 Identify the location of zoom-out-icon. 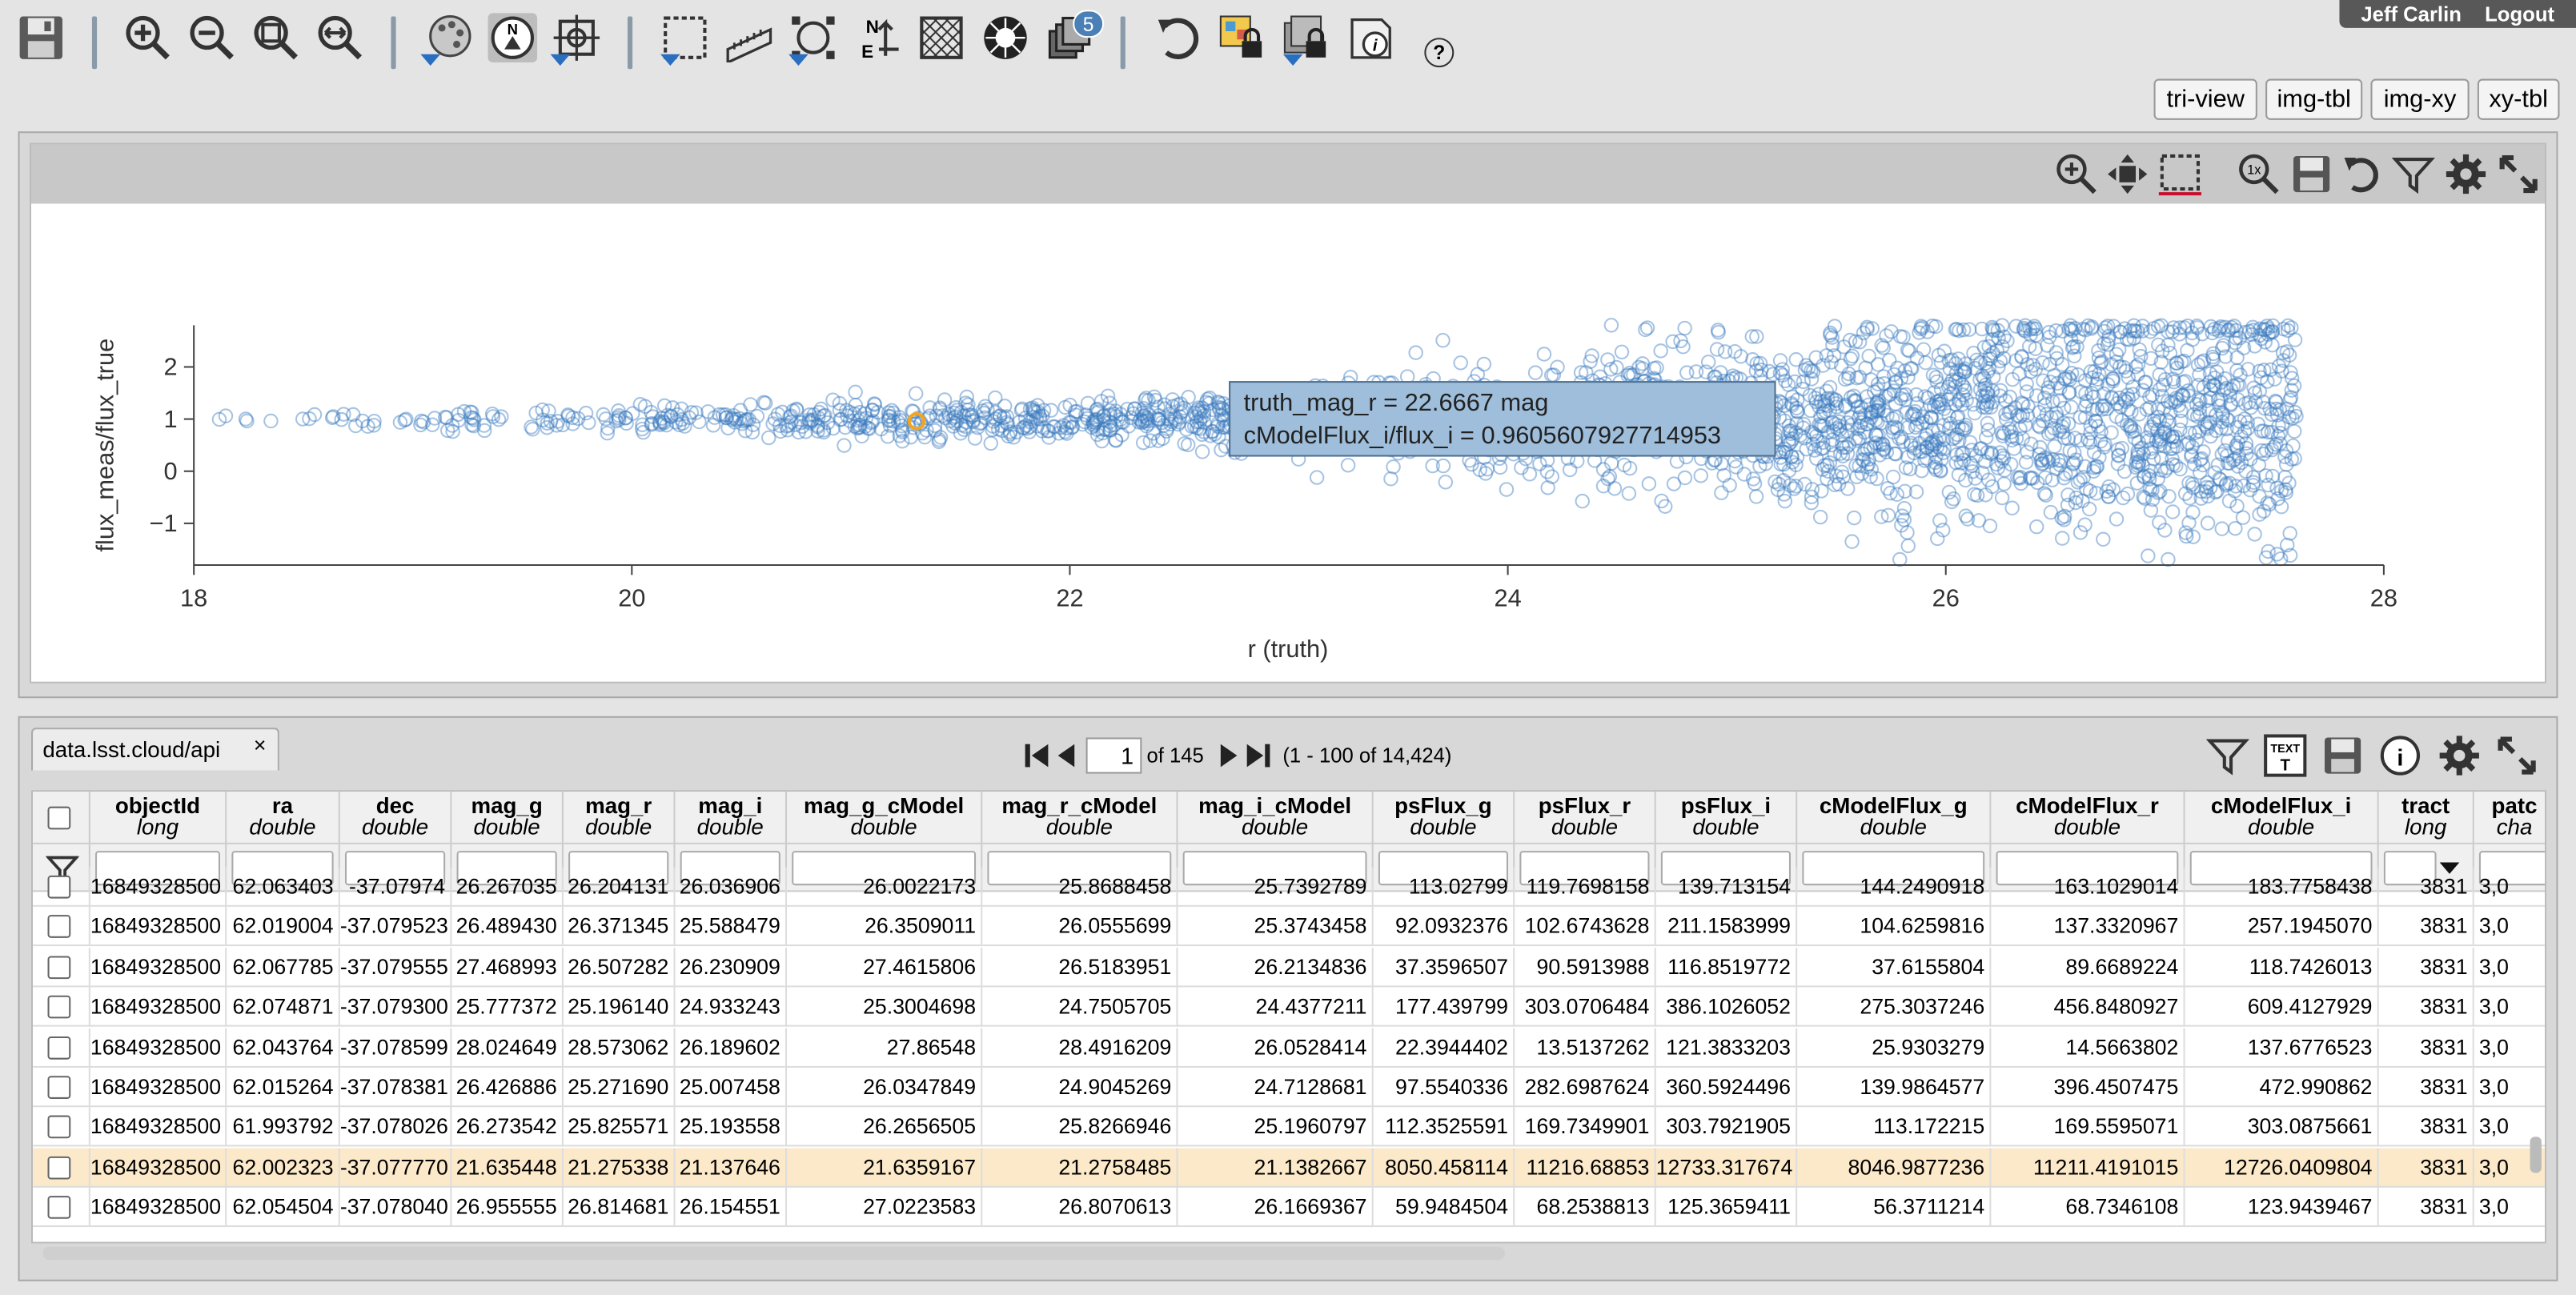
(212, 37).